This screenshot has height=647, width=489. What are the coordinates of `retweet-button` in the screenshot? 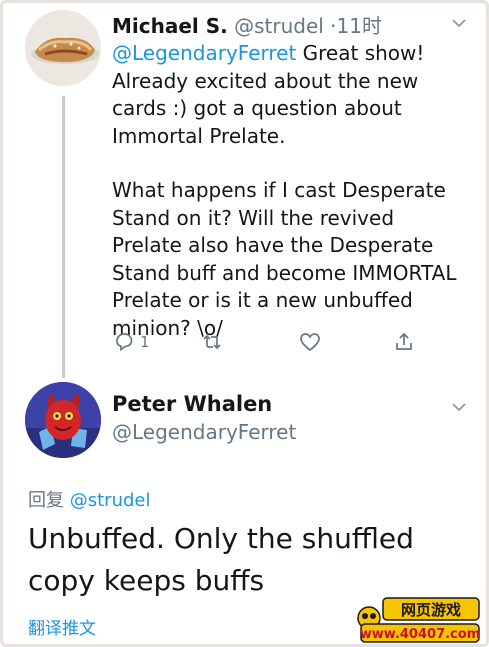 It's located at (212, 342).